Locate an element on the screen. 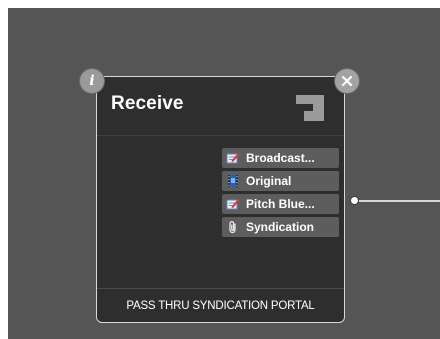 This screenshot has width=440, height=339. output-item-original: Original is located at coordinates (280, 181).